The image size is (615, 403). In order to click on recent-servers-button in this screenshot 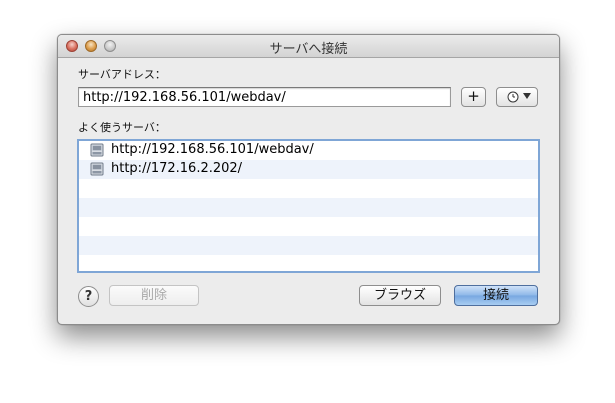, I will do `click(517, 97)`.